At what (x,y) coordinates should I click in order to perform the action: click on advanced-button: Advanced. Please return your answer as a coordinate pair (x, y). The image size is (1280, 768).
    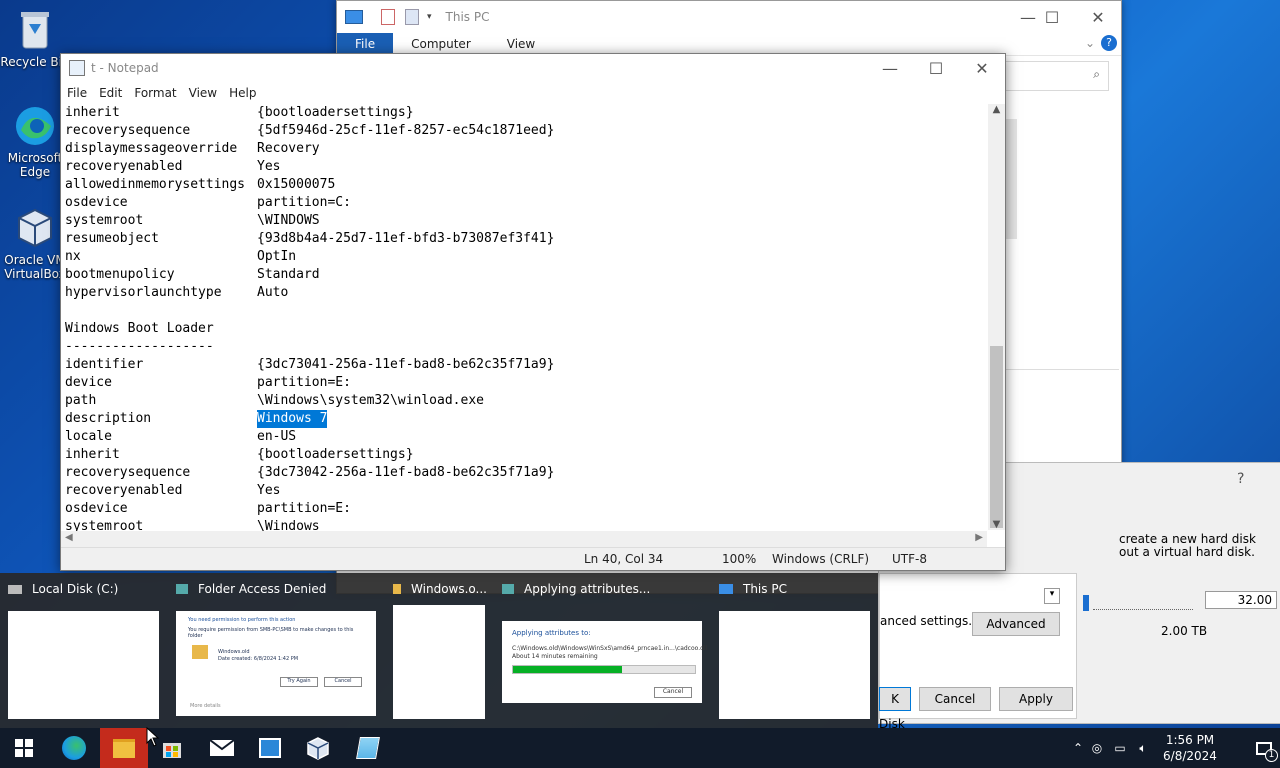
    Looking at the image, I should click on (1016, 624).